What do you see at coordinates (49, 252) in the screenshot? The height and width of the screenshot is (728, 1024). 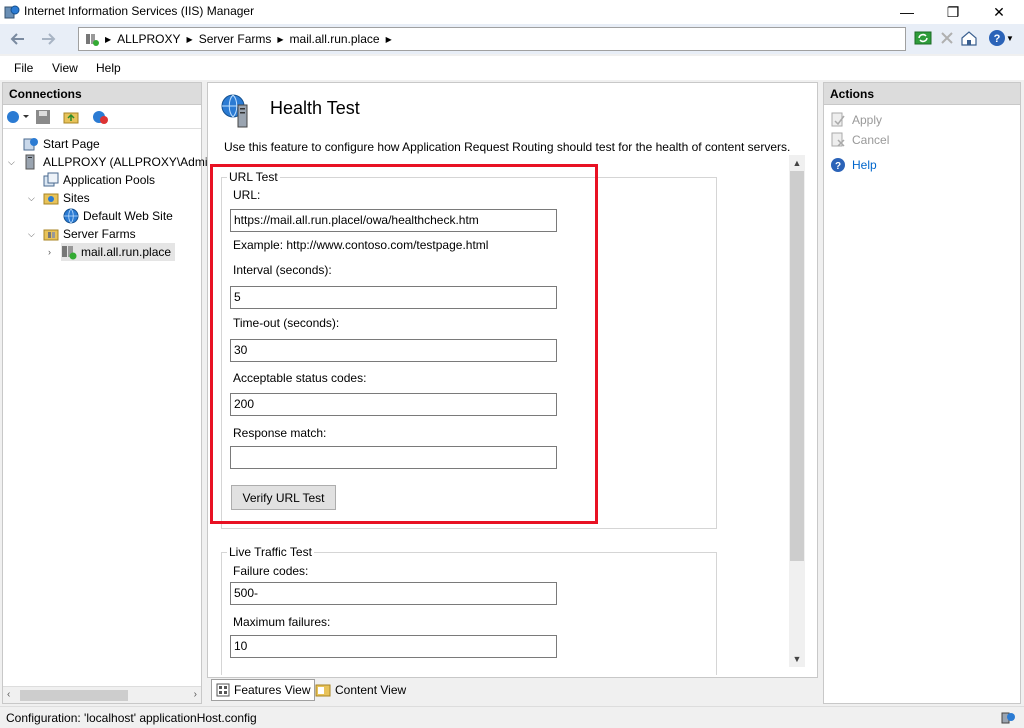 I see `chevron-right-icon: ›` at bounding box center [49, 252].